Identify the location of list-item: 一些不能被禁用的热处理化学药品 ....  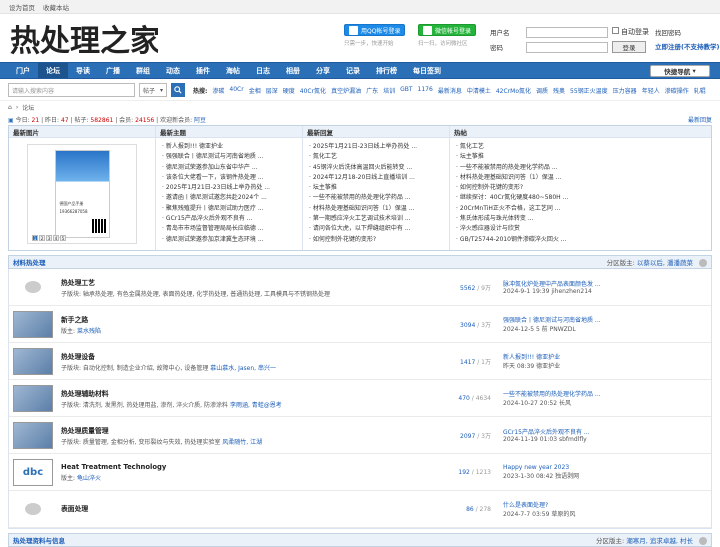
(377, 198).